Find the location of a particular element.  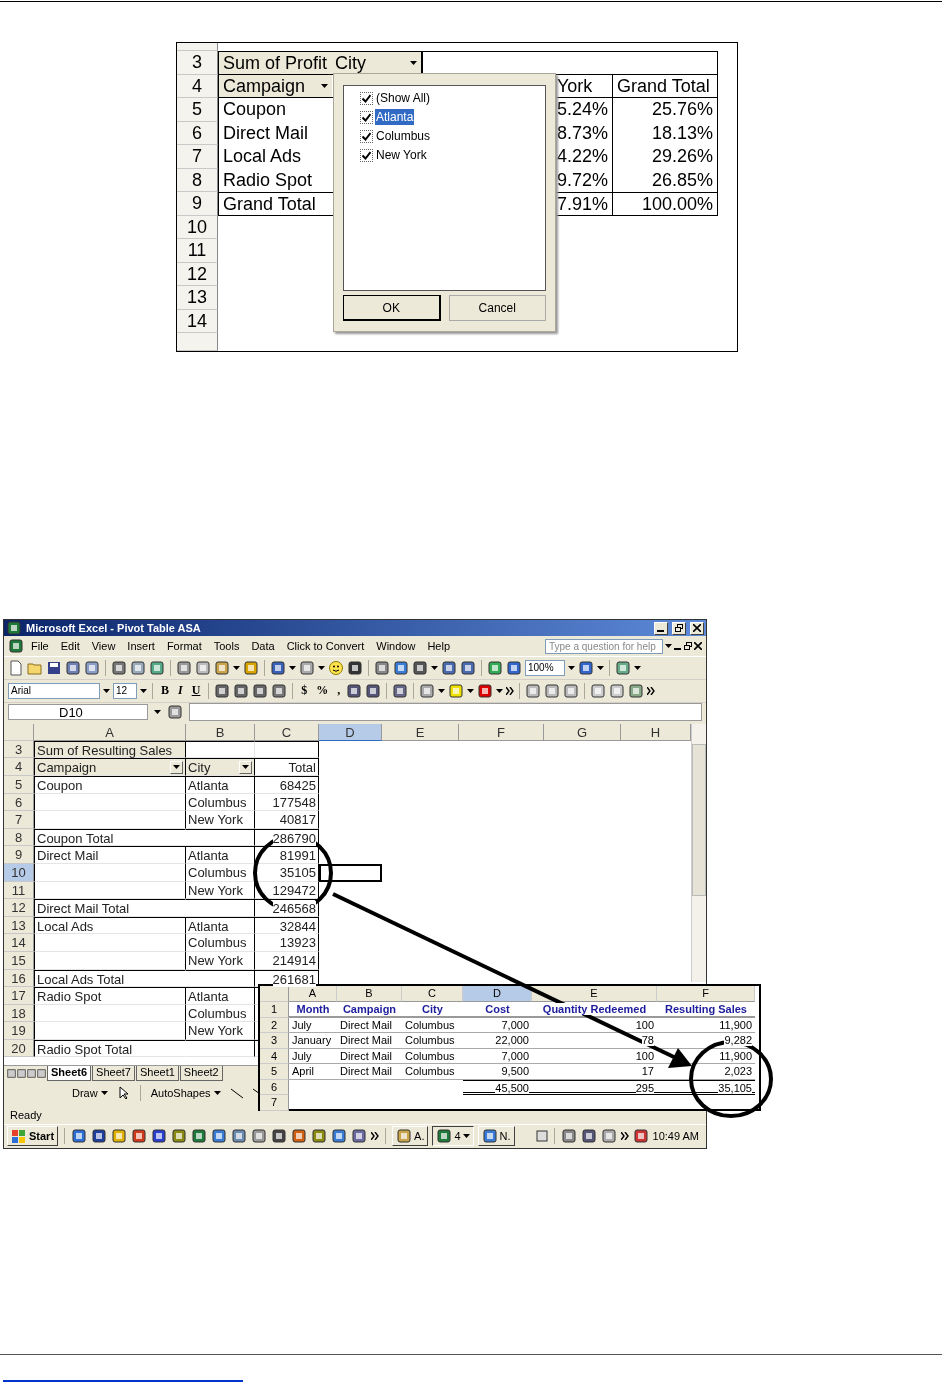

format-button: % is located at coordinates (322, 691).